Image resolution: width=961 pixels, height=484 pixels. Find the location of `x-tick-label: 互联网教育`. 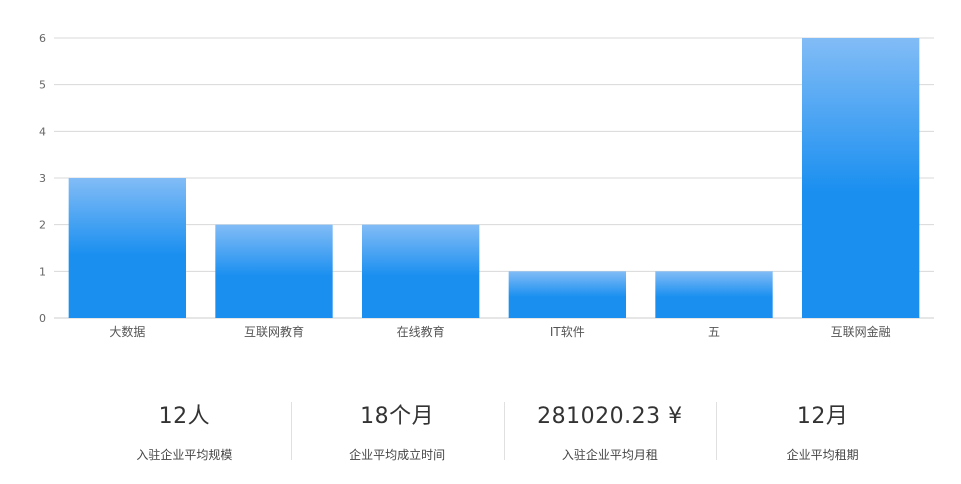

x-tick-label: 互联网教育 is located at coordinates (274, 331).